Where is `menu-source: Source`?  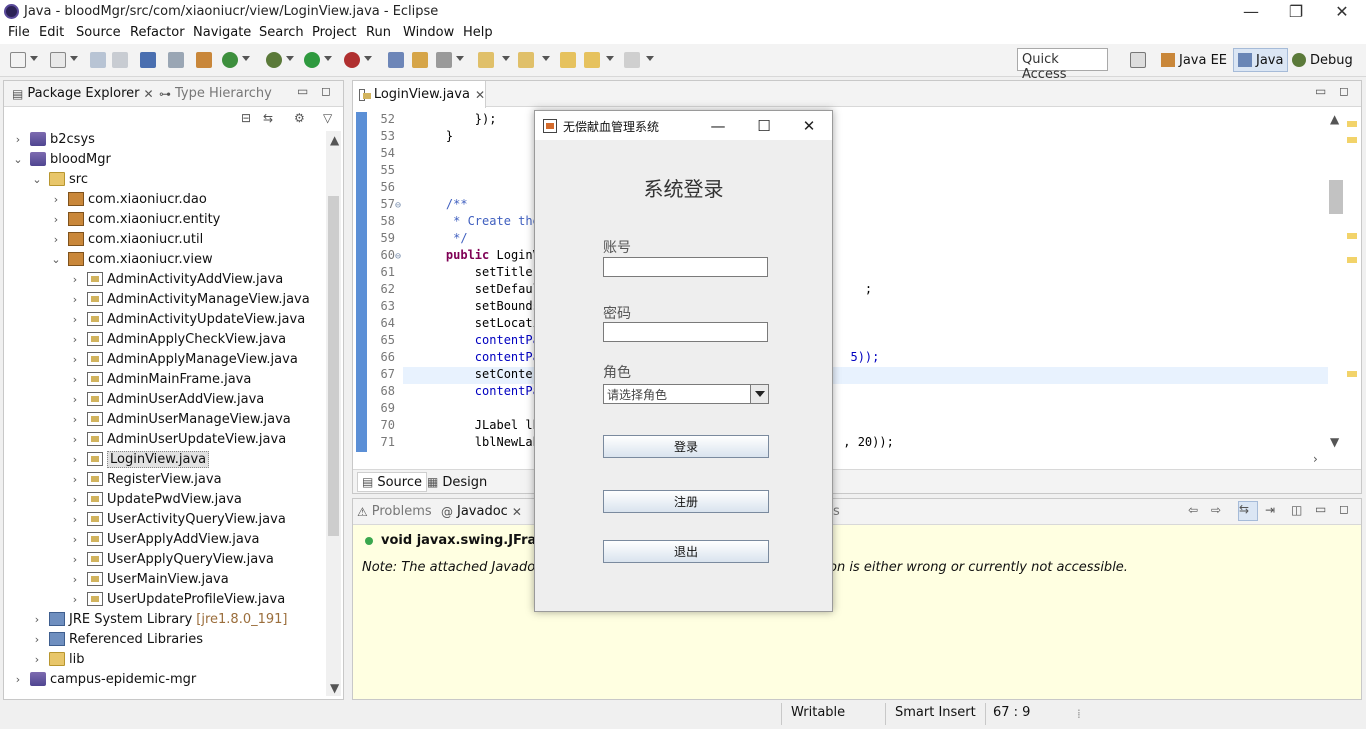
menu-source: Source is located at coordinates (98, 32).